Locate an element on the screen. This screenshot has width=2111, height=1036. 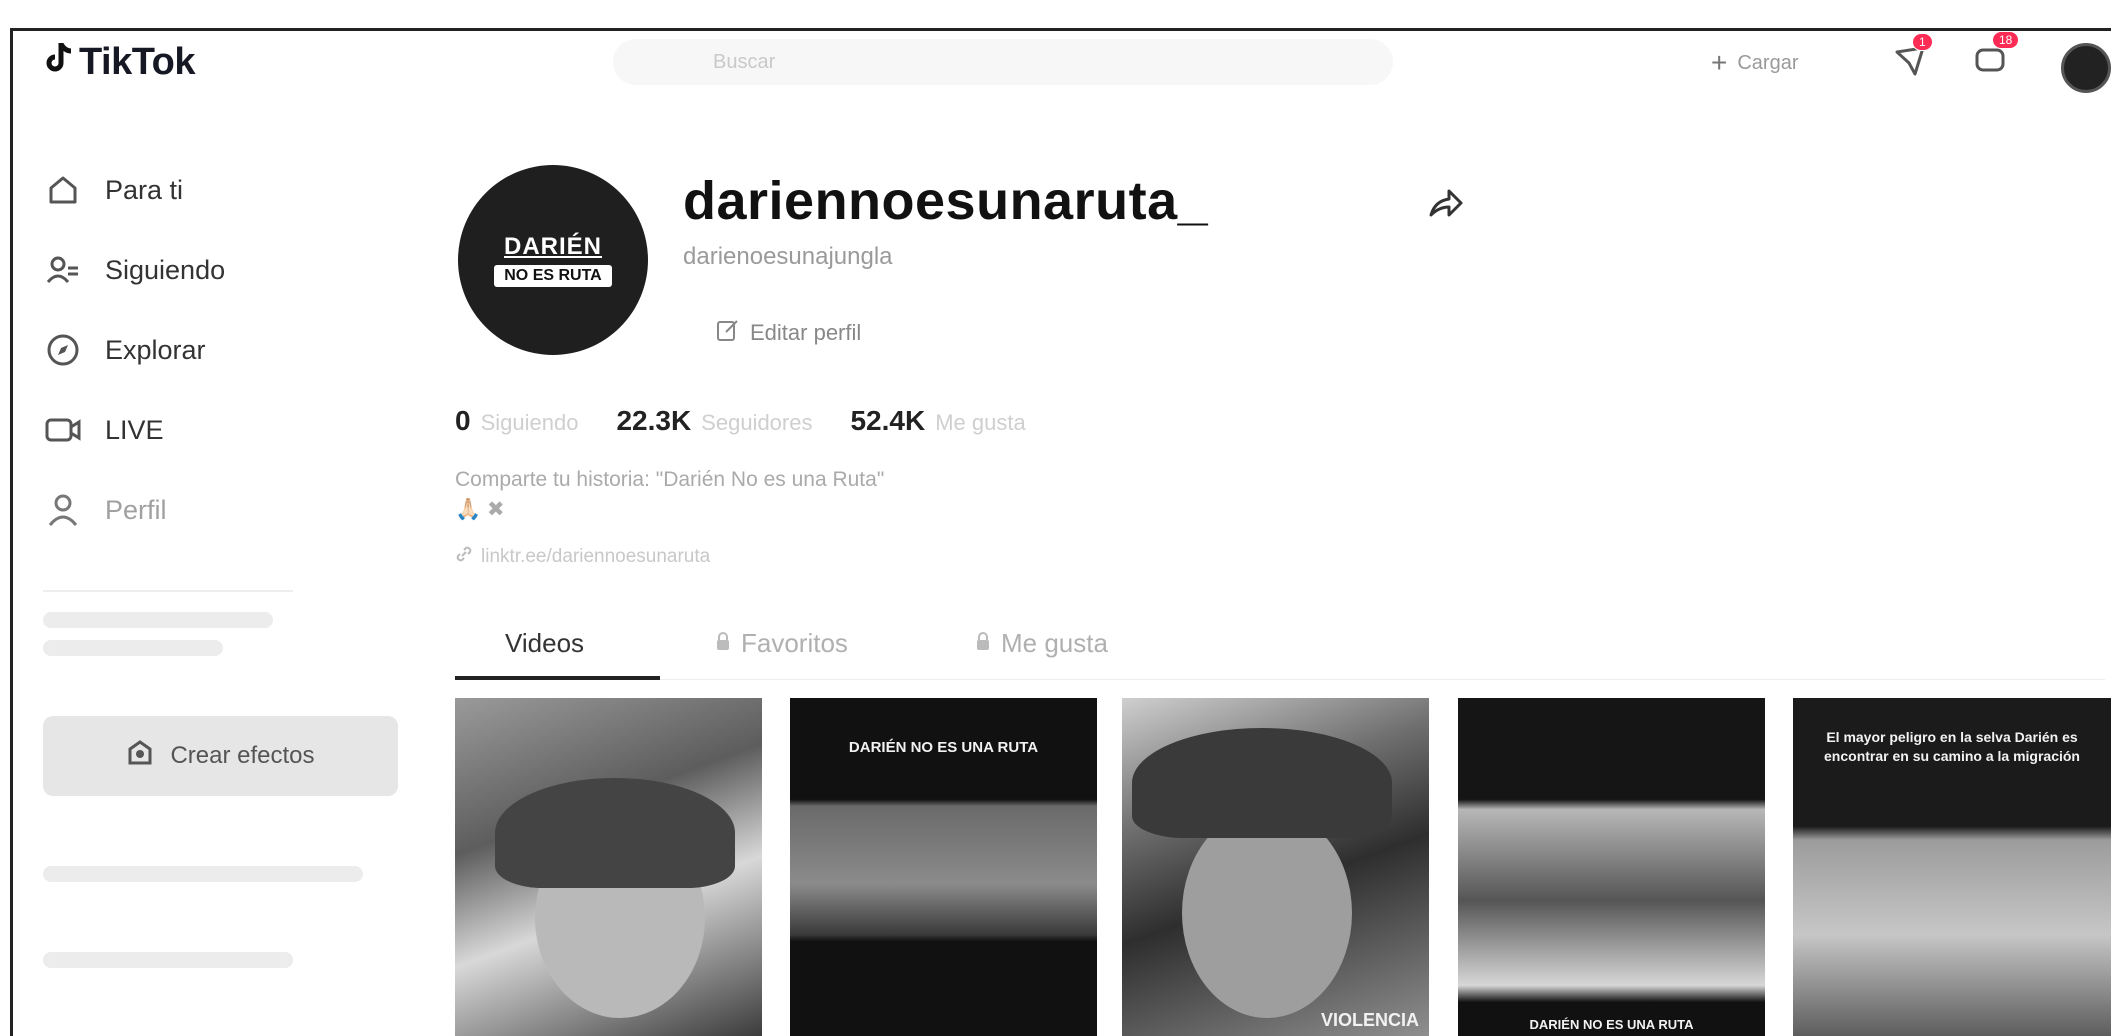
messages-badge: 18 is located at coordinates (2006, 40).